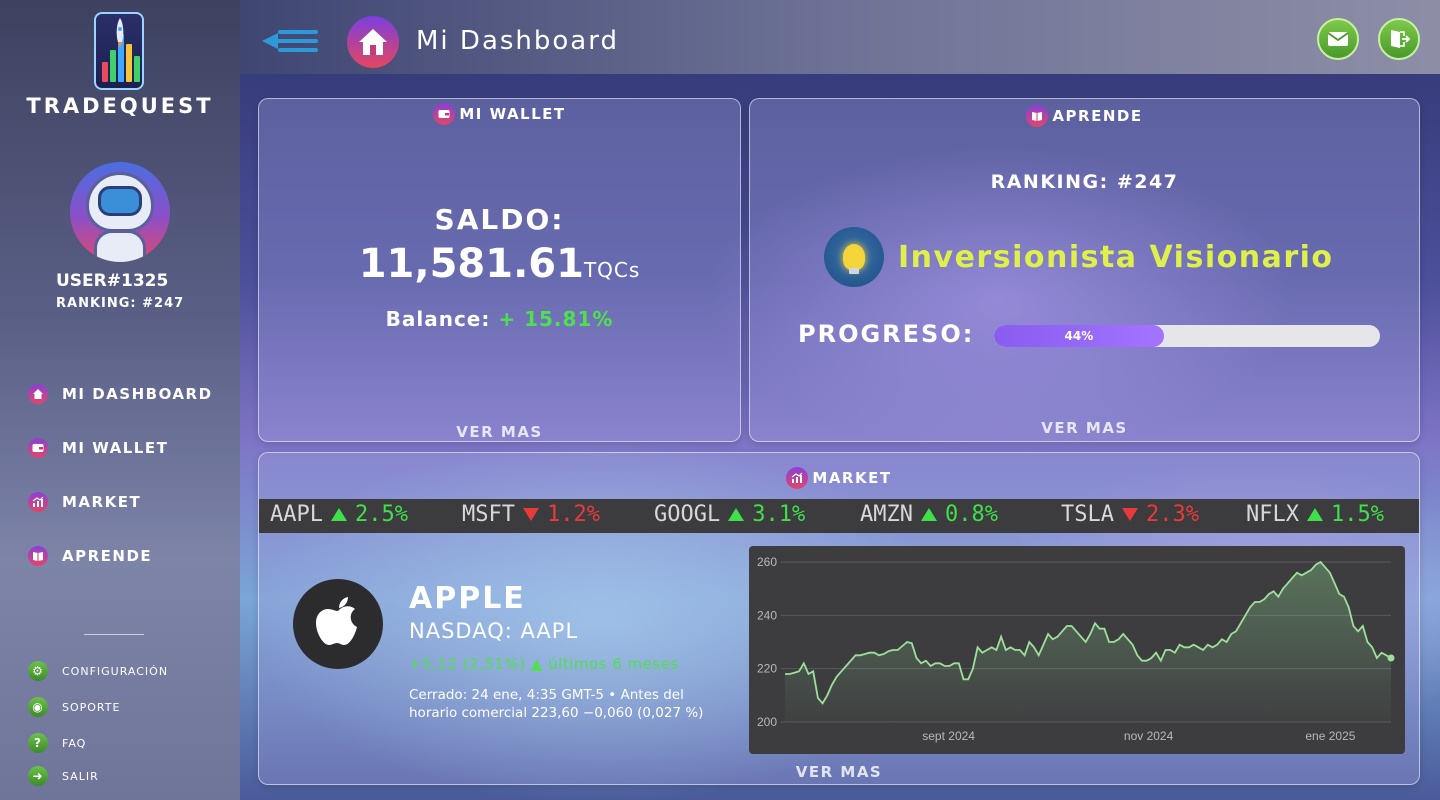 The height and width of the screenshot is (800, 1440). Describe the element at coordinates (886, 514) in the screenshot. I see `ticker-symbol: AMZN` at that location.